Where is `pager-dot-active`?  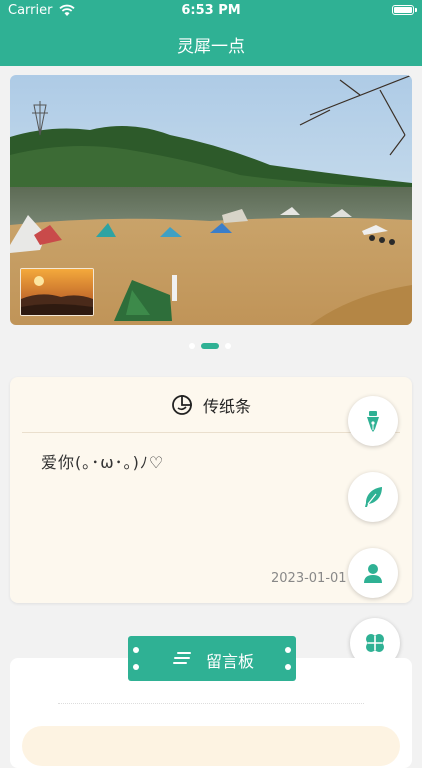
pager-dot-active is located at coordinates (210, 346).